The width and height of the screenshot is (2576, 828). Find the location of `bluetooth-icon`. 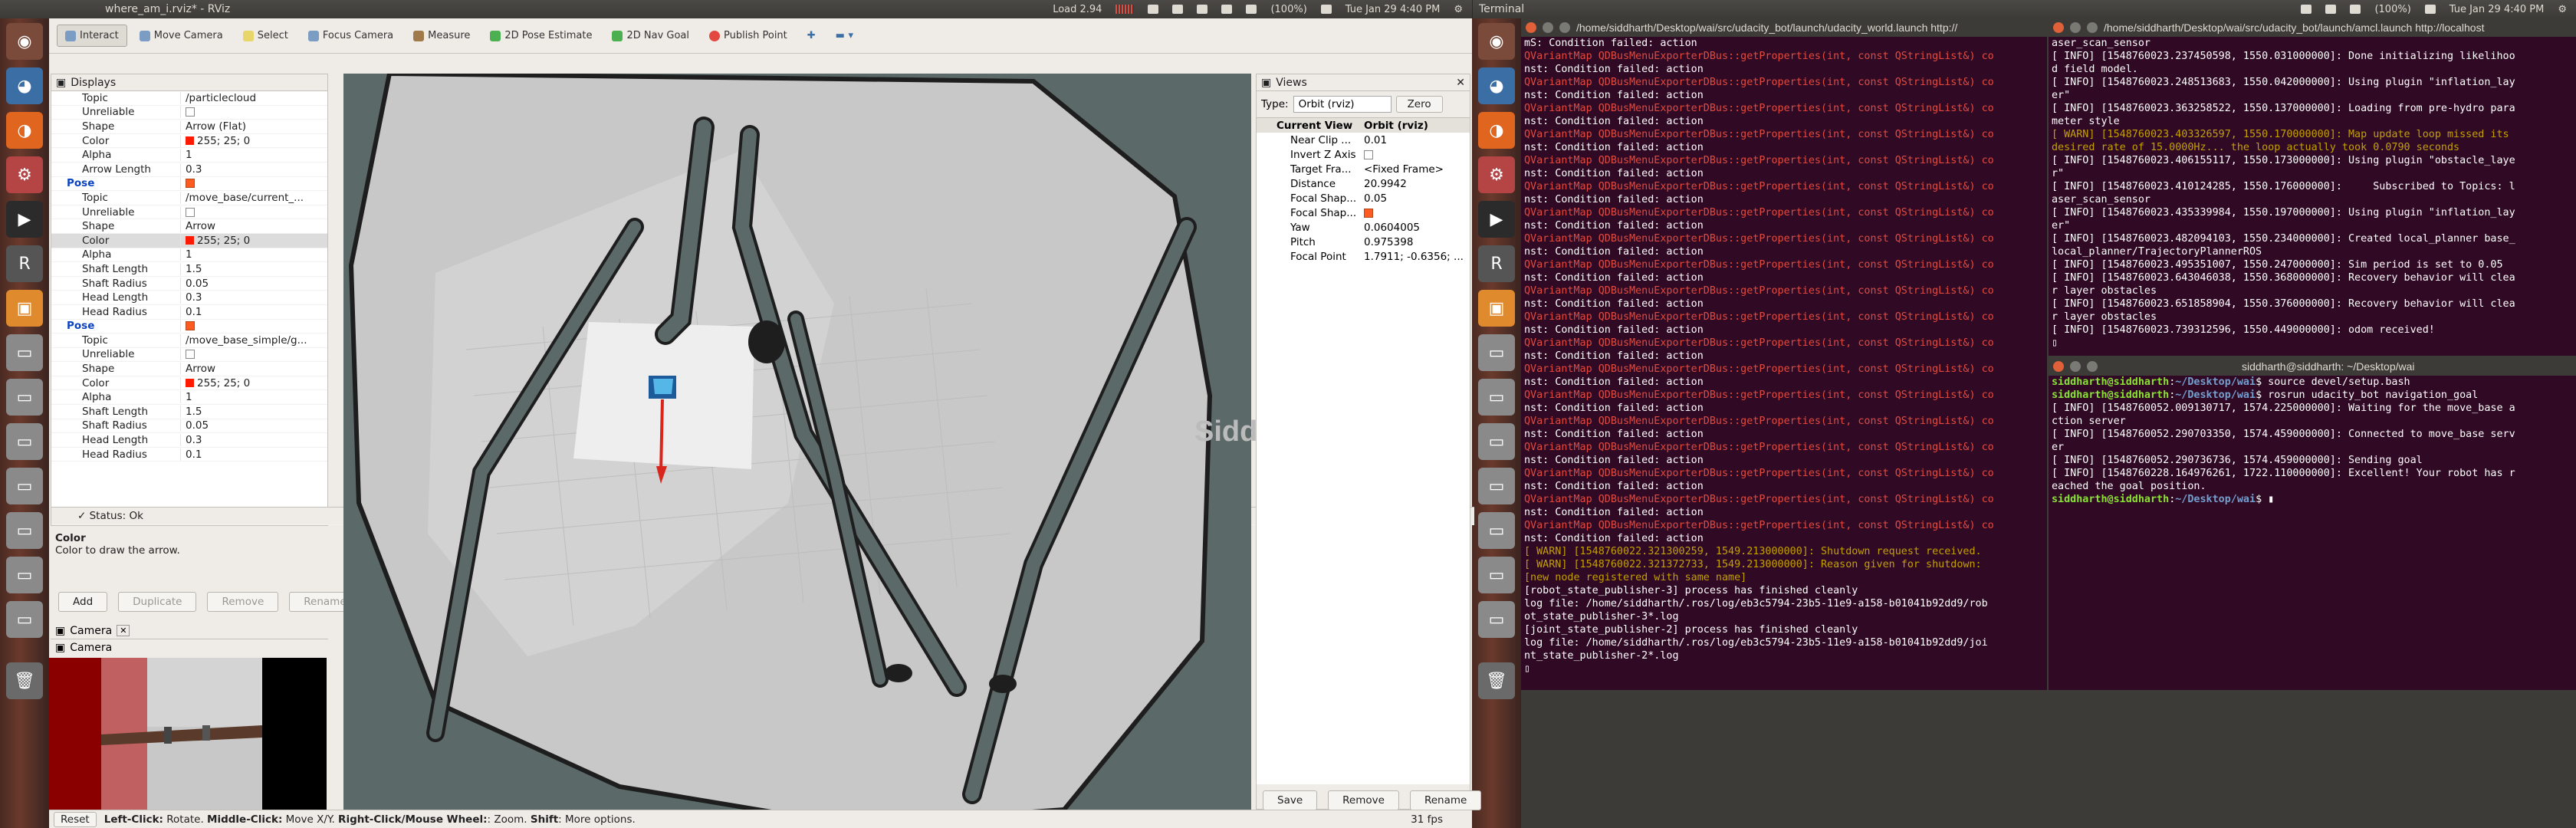

bluetooth-icon is located at coordinates (2331, 10).